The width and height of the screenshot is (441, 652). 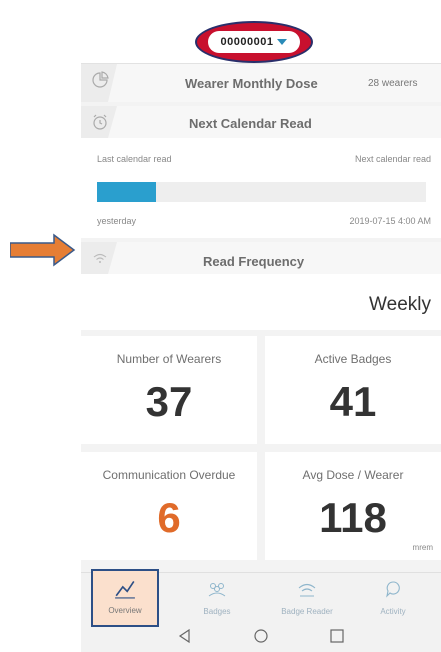 I want to click on nav-item-badge-reader: Badge Reader, so click(x=307, y=597).